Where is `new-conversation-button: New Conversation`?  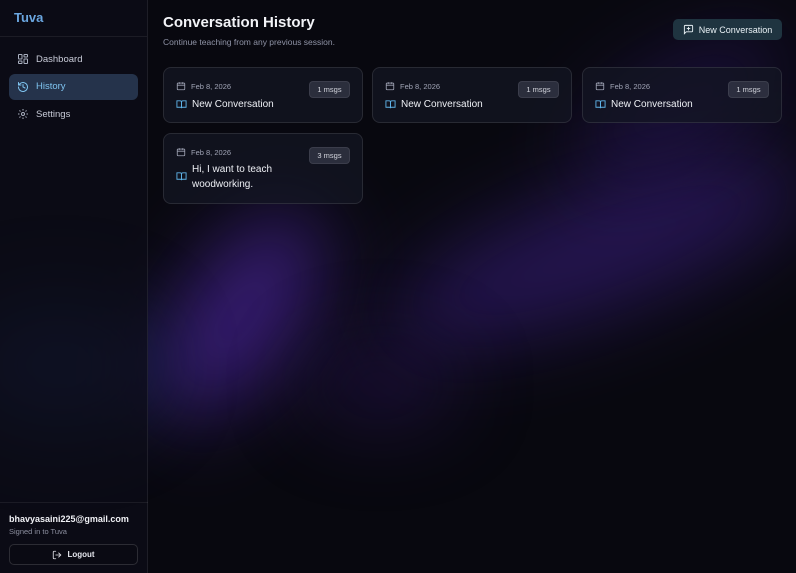
new-conversation-button: New Conversation is located at coordinates (727, 29).